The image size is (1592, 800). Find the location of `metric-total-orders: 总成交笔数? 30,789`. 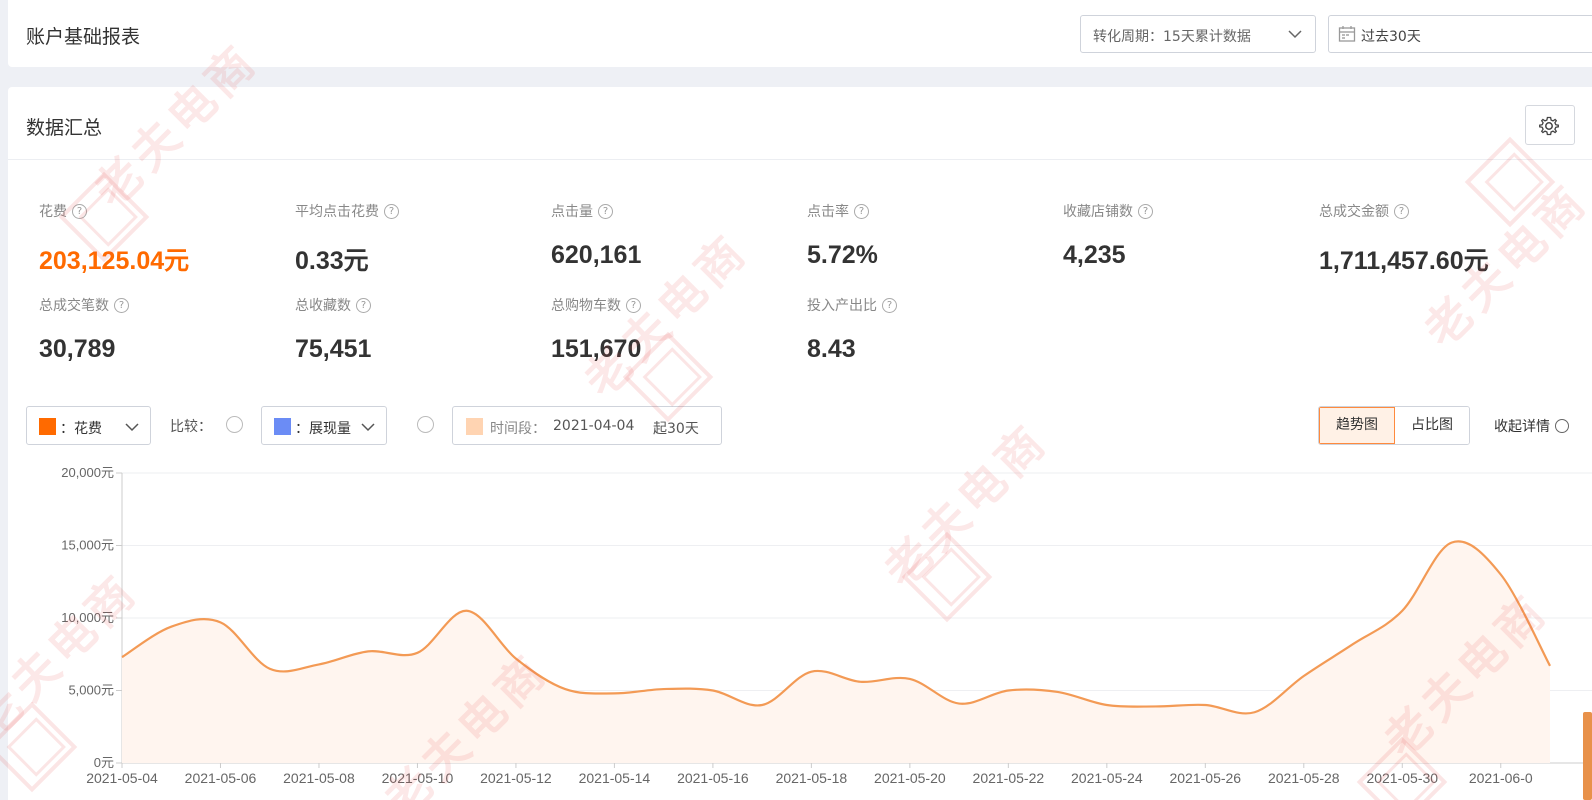

metric-total-orders: 总成交笔数? 30,789 is located at coordinates (159, 329).